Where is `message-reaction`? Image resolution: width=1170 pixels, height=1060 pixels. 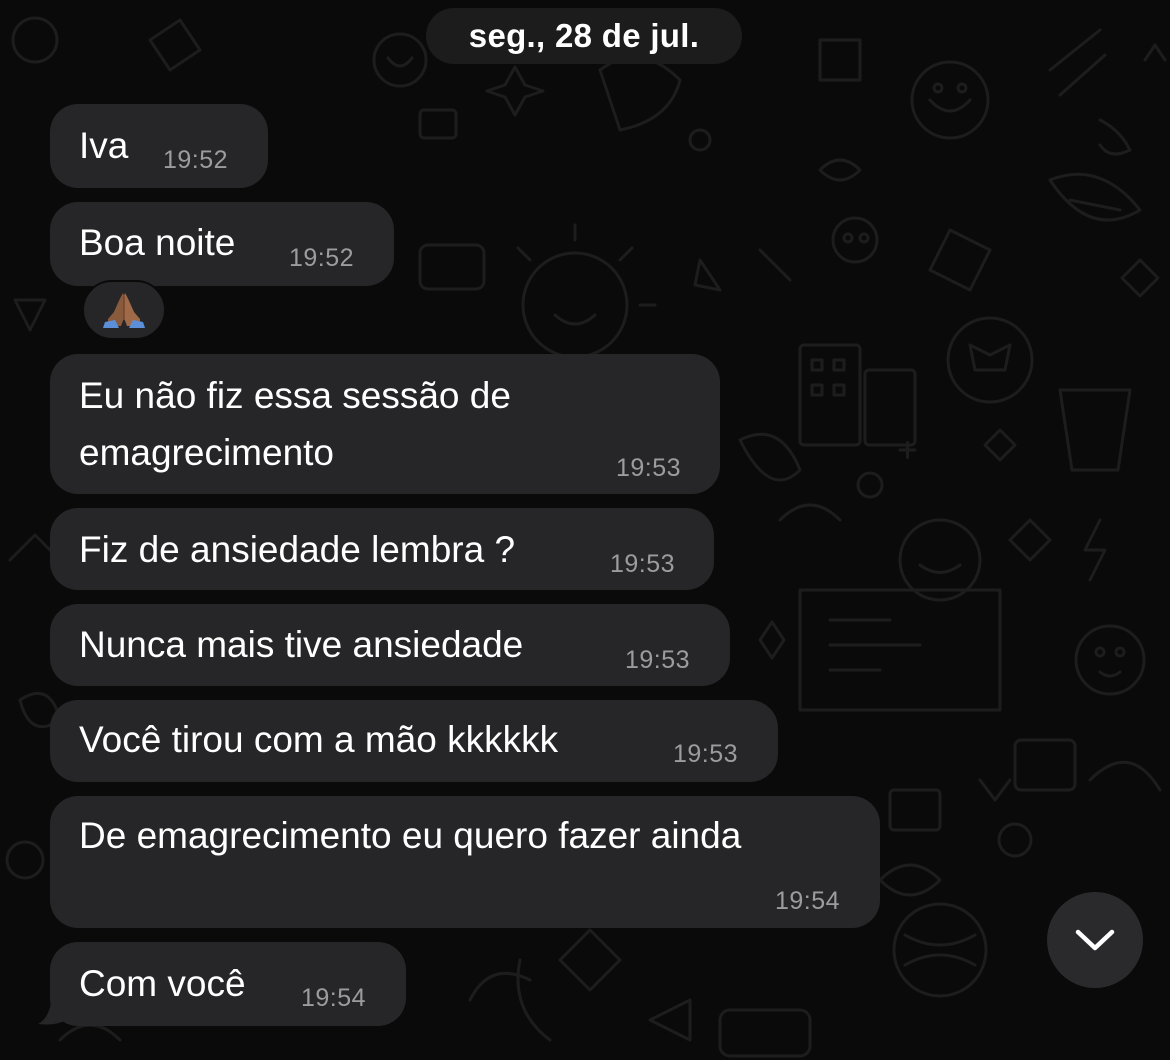 message-reaction is located at coordinates (124, 310).